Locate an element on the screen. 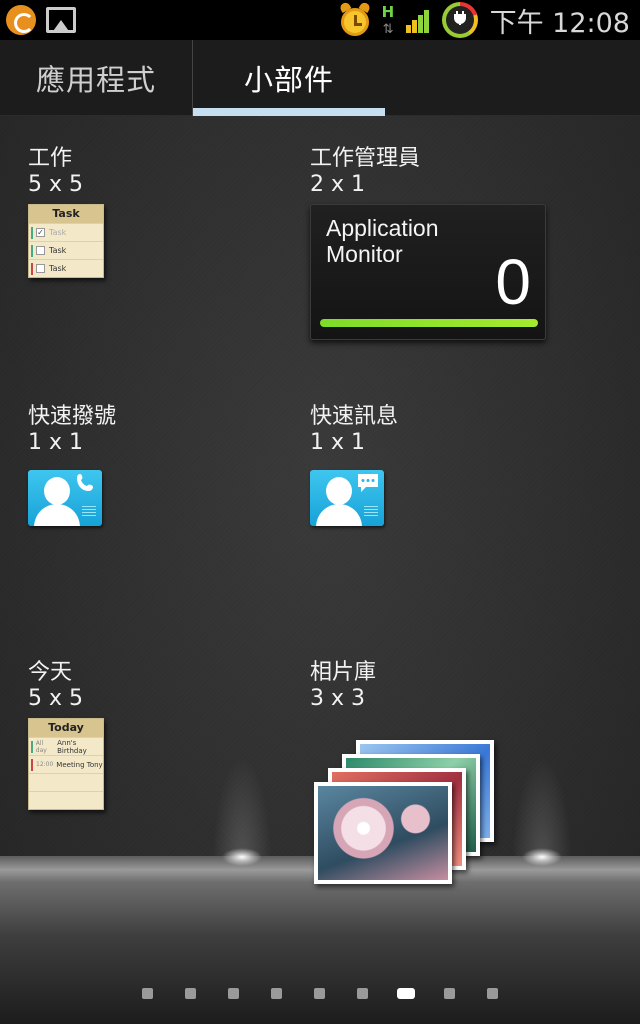 Image resolution: width=640 pixels, height=1024 pixels. picture-notification-icon is located at coordinates (61, 20).